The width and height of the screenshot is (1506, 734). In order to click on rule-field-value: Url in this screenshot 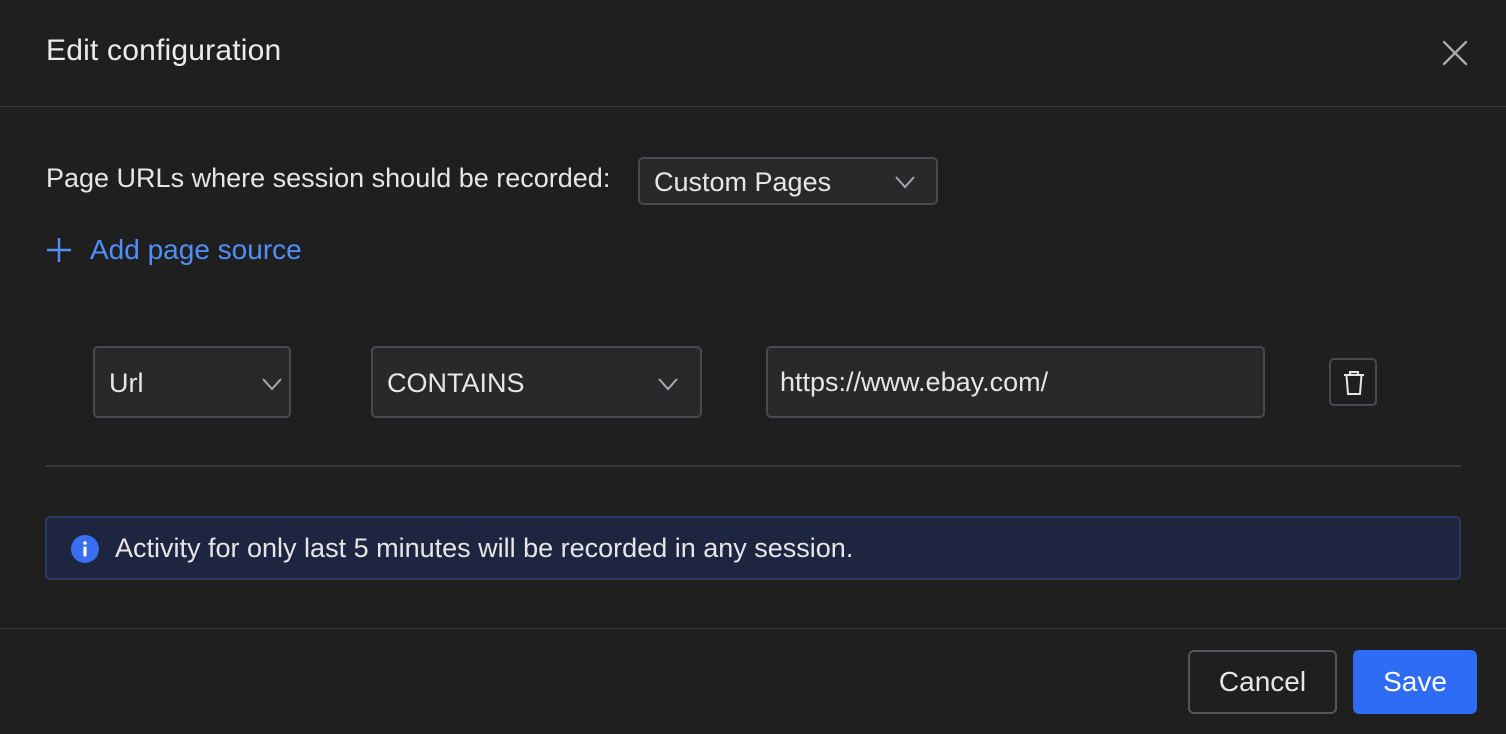, I will do `click(126, 383)`.